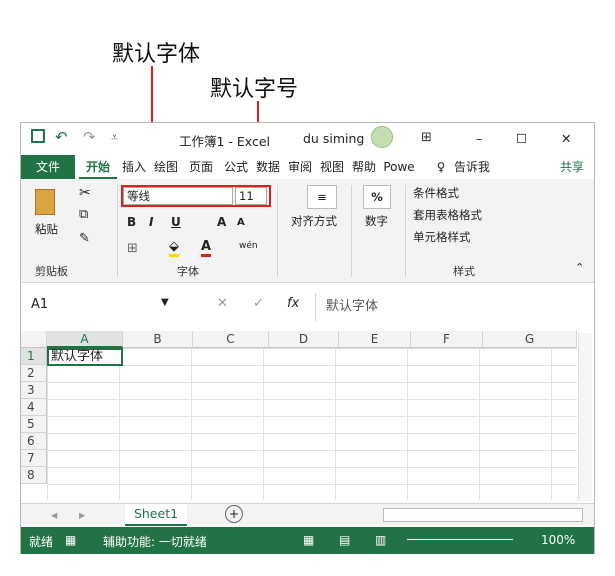 This screenshot has width=615, height=576. What do you see at coordinates (364, 167) in the screenshot?
I see `tab-help: 帮助` at bounding box center [364, 167].